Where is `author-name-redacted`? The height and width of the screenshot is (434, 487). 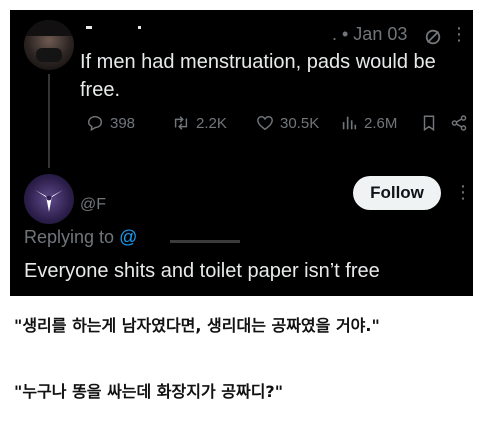
author-name-redacted is located at coordinates (89, 27).